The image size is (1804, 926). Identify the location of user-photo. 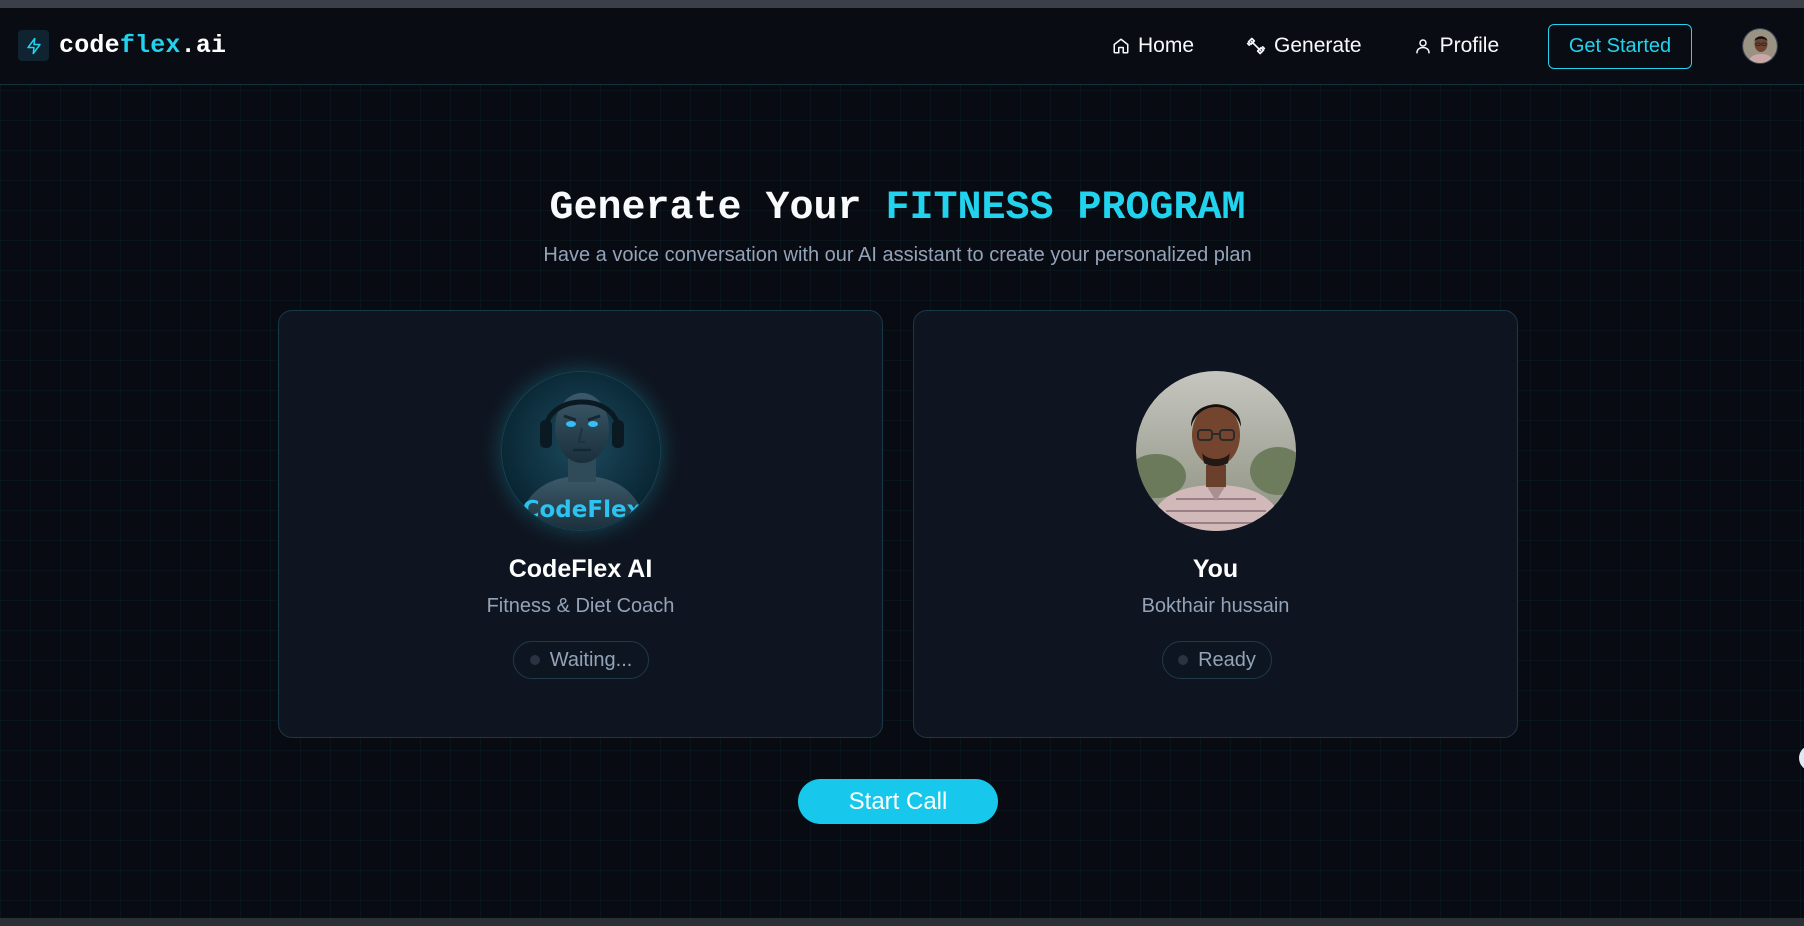
(1216, 451).